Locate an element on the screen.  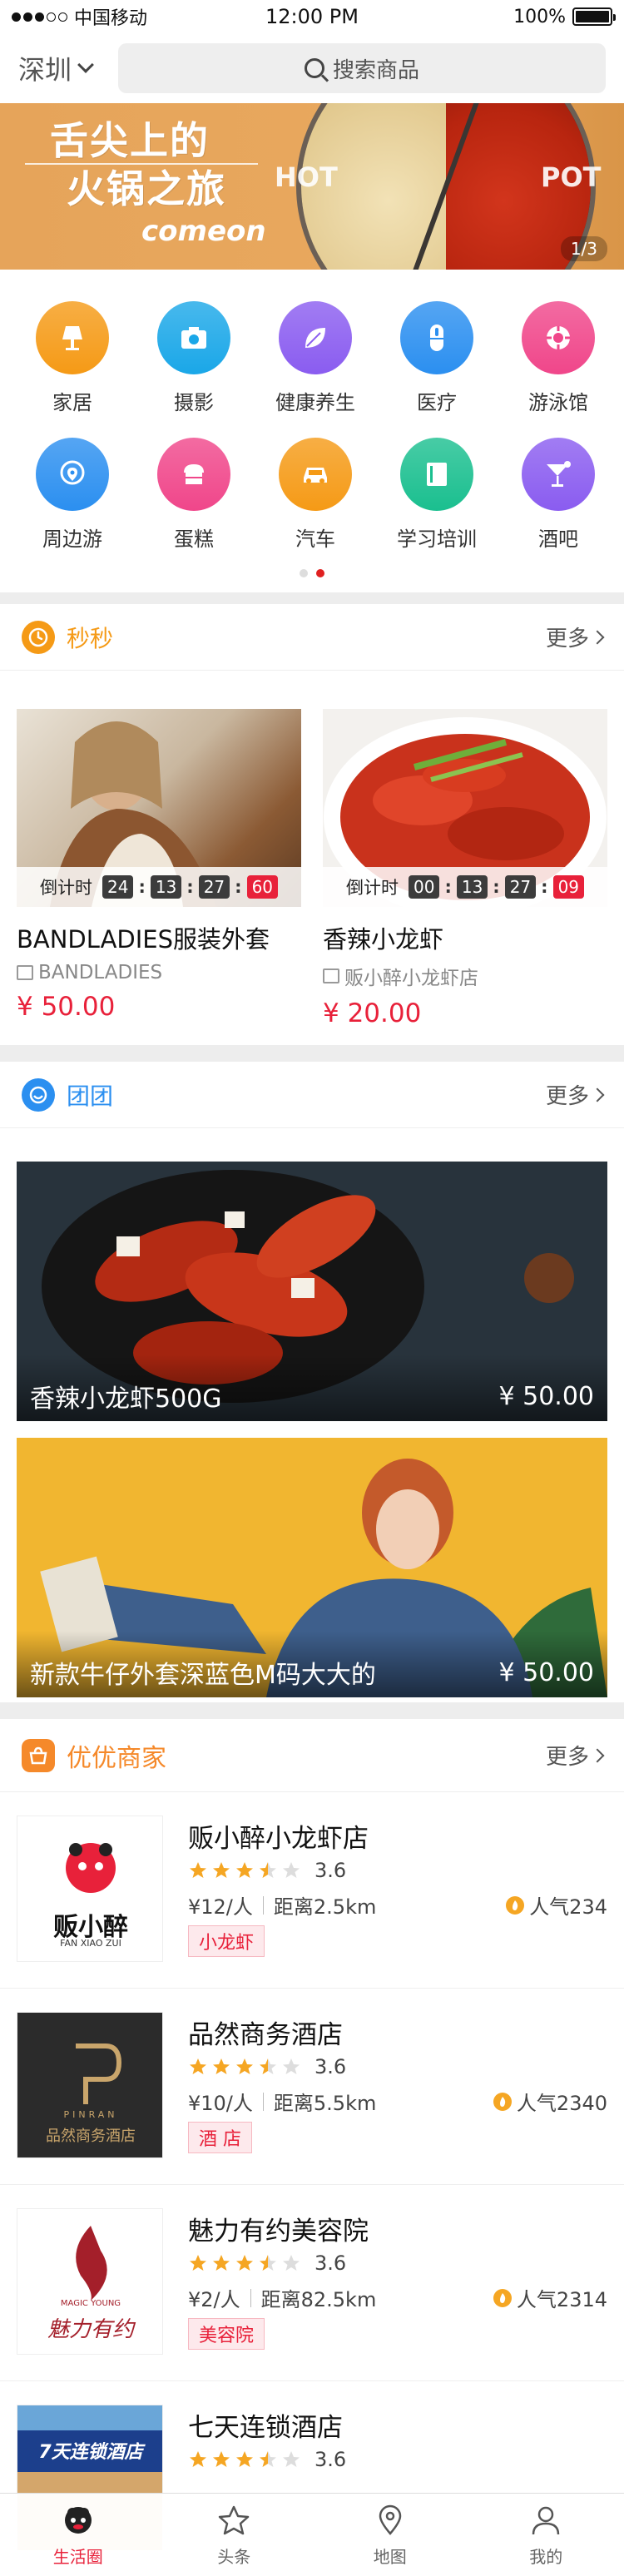
category-location: 周边游 is located at coordinates (72, 505).